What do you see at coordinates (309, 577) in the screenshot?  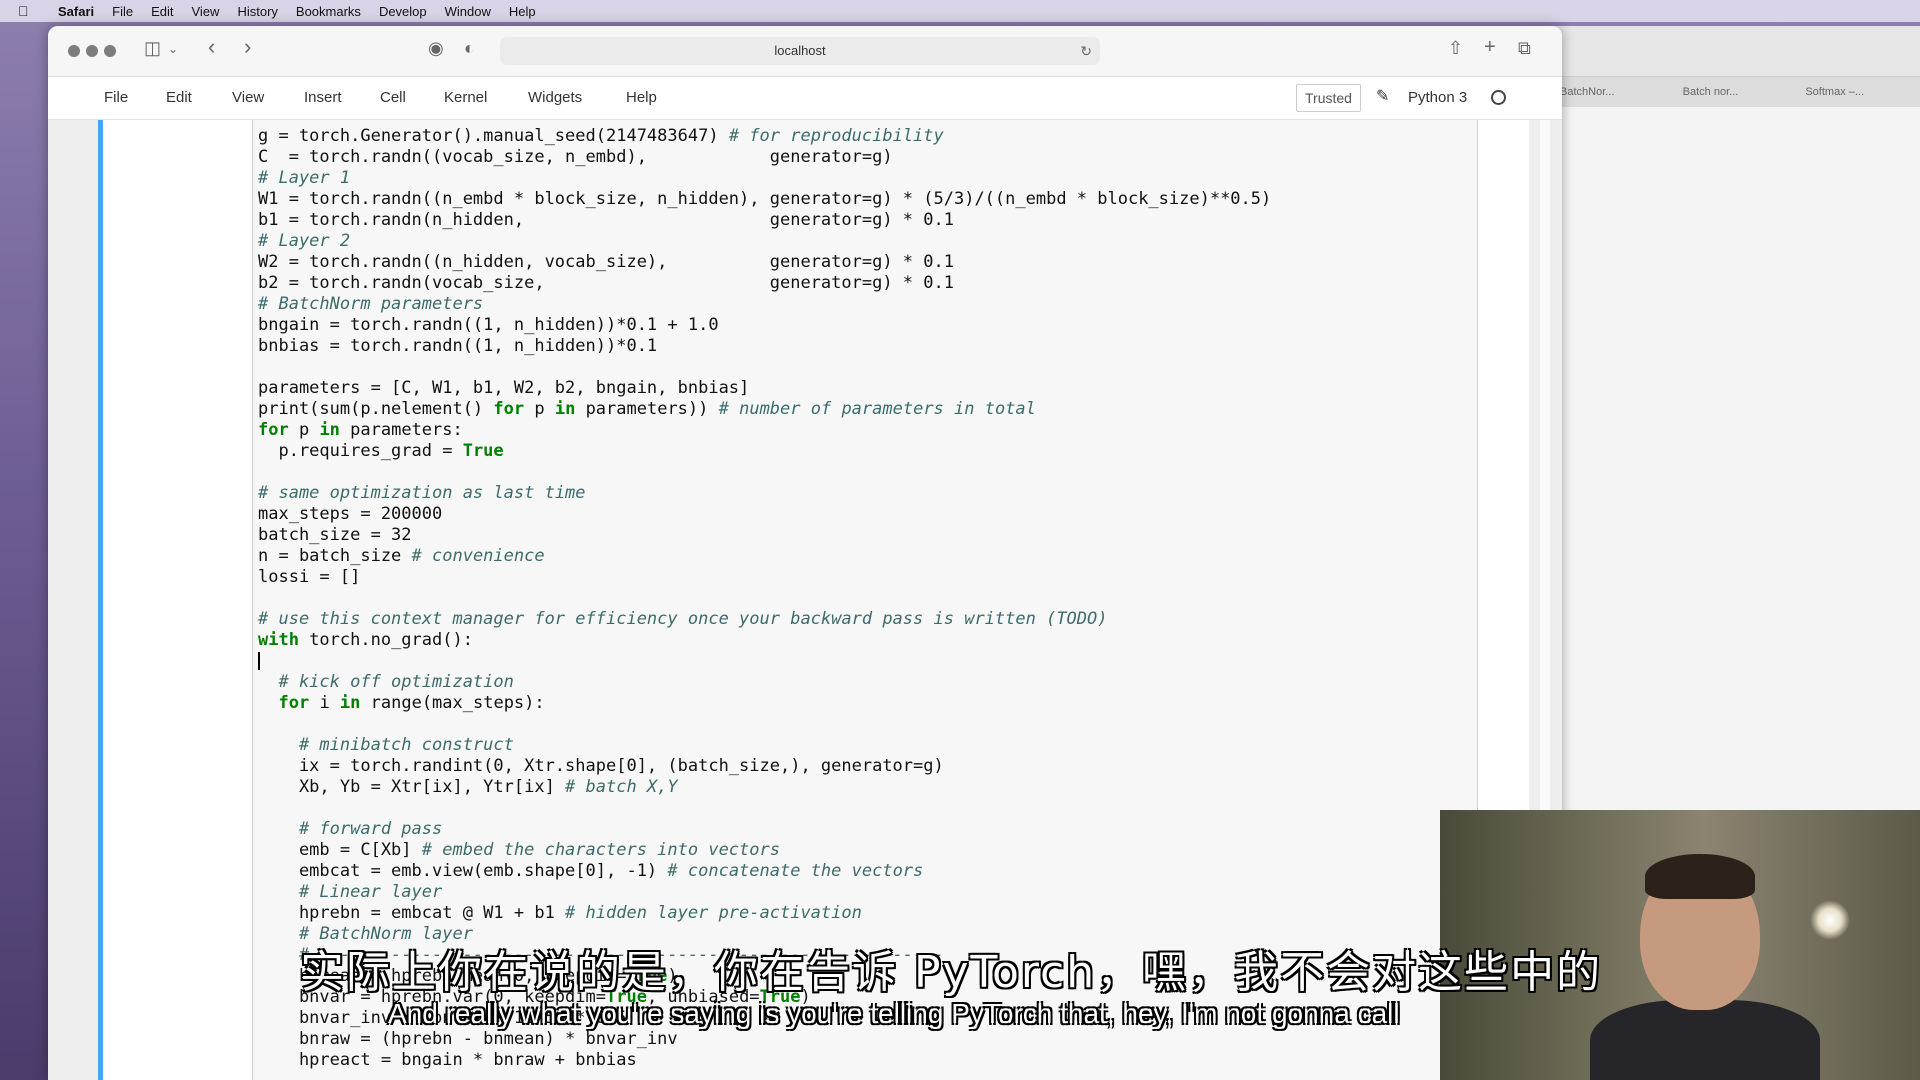 I see `code-line: lossi = []` at bounding box center [309, 577].